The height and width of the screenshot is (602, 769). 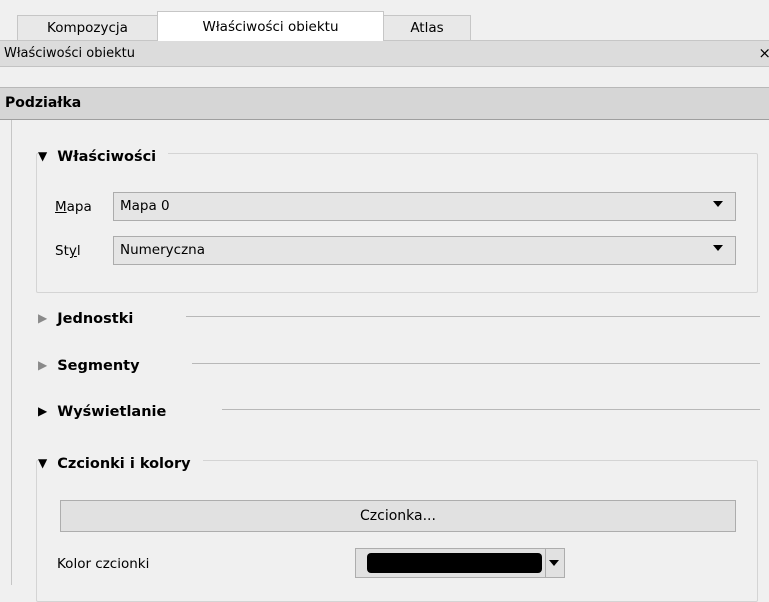 I want to click on panel-title: Właściwości obiektu, so click(x=69, y=53).